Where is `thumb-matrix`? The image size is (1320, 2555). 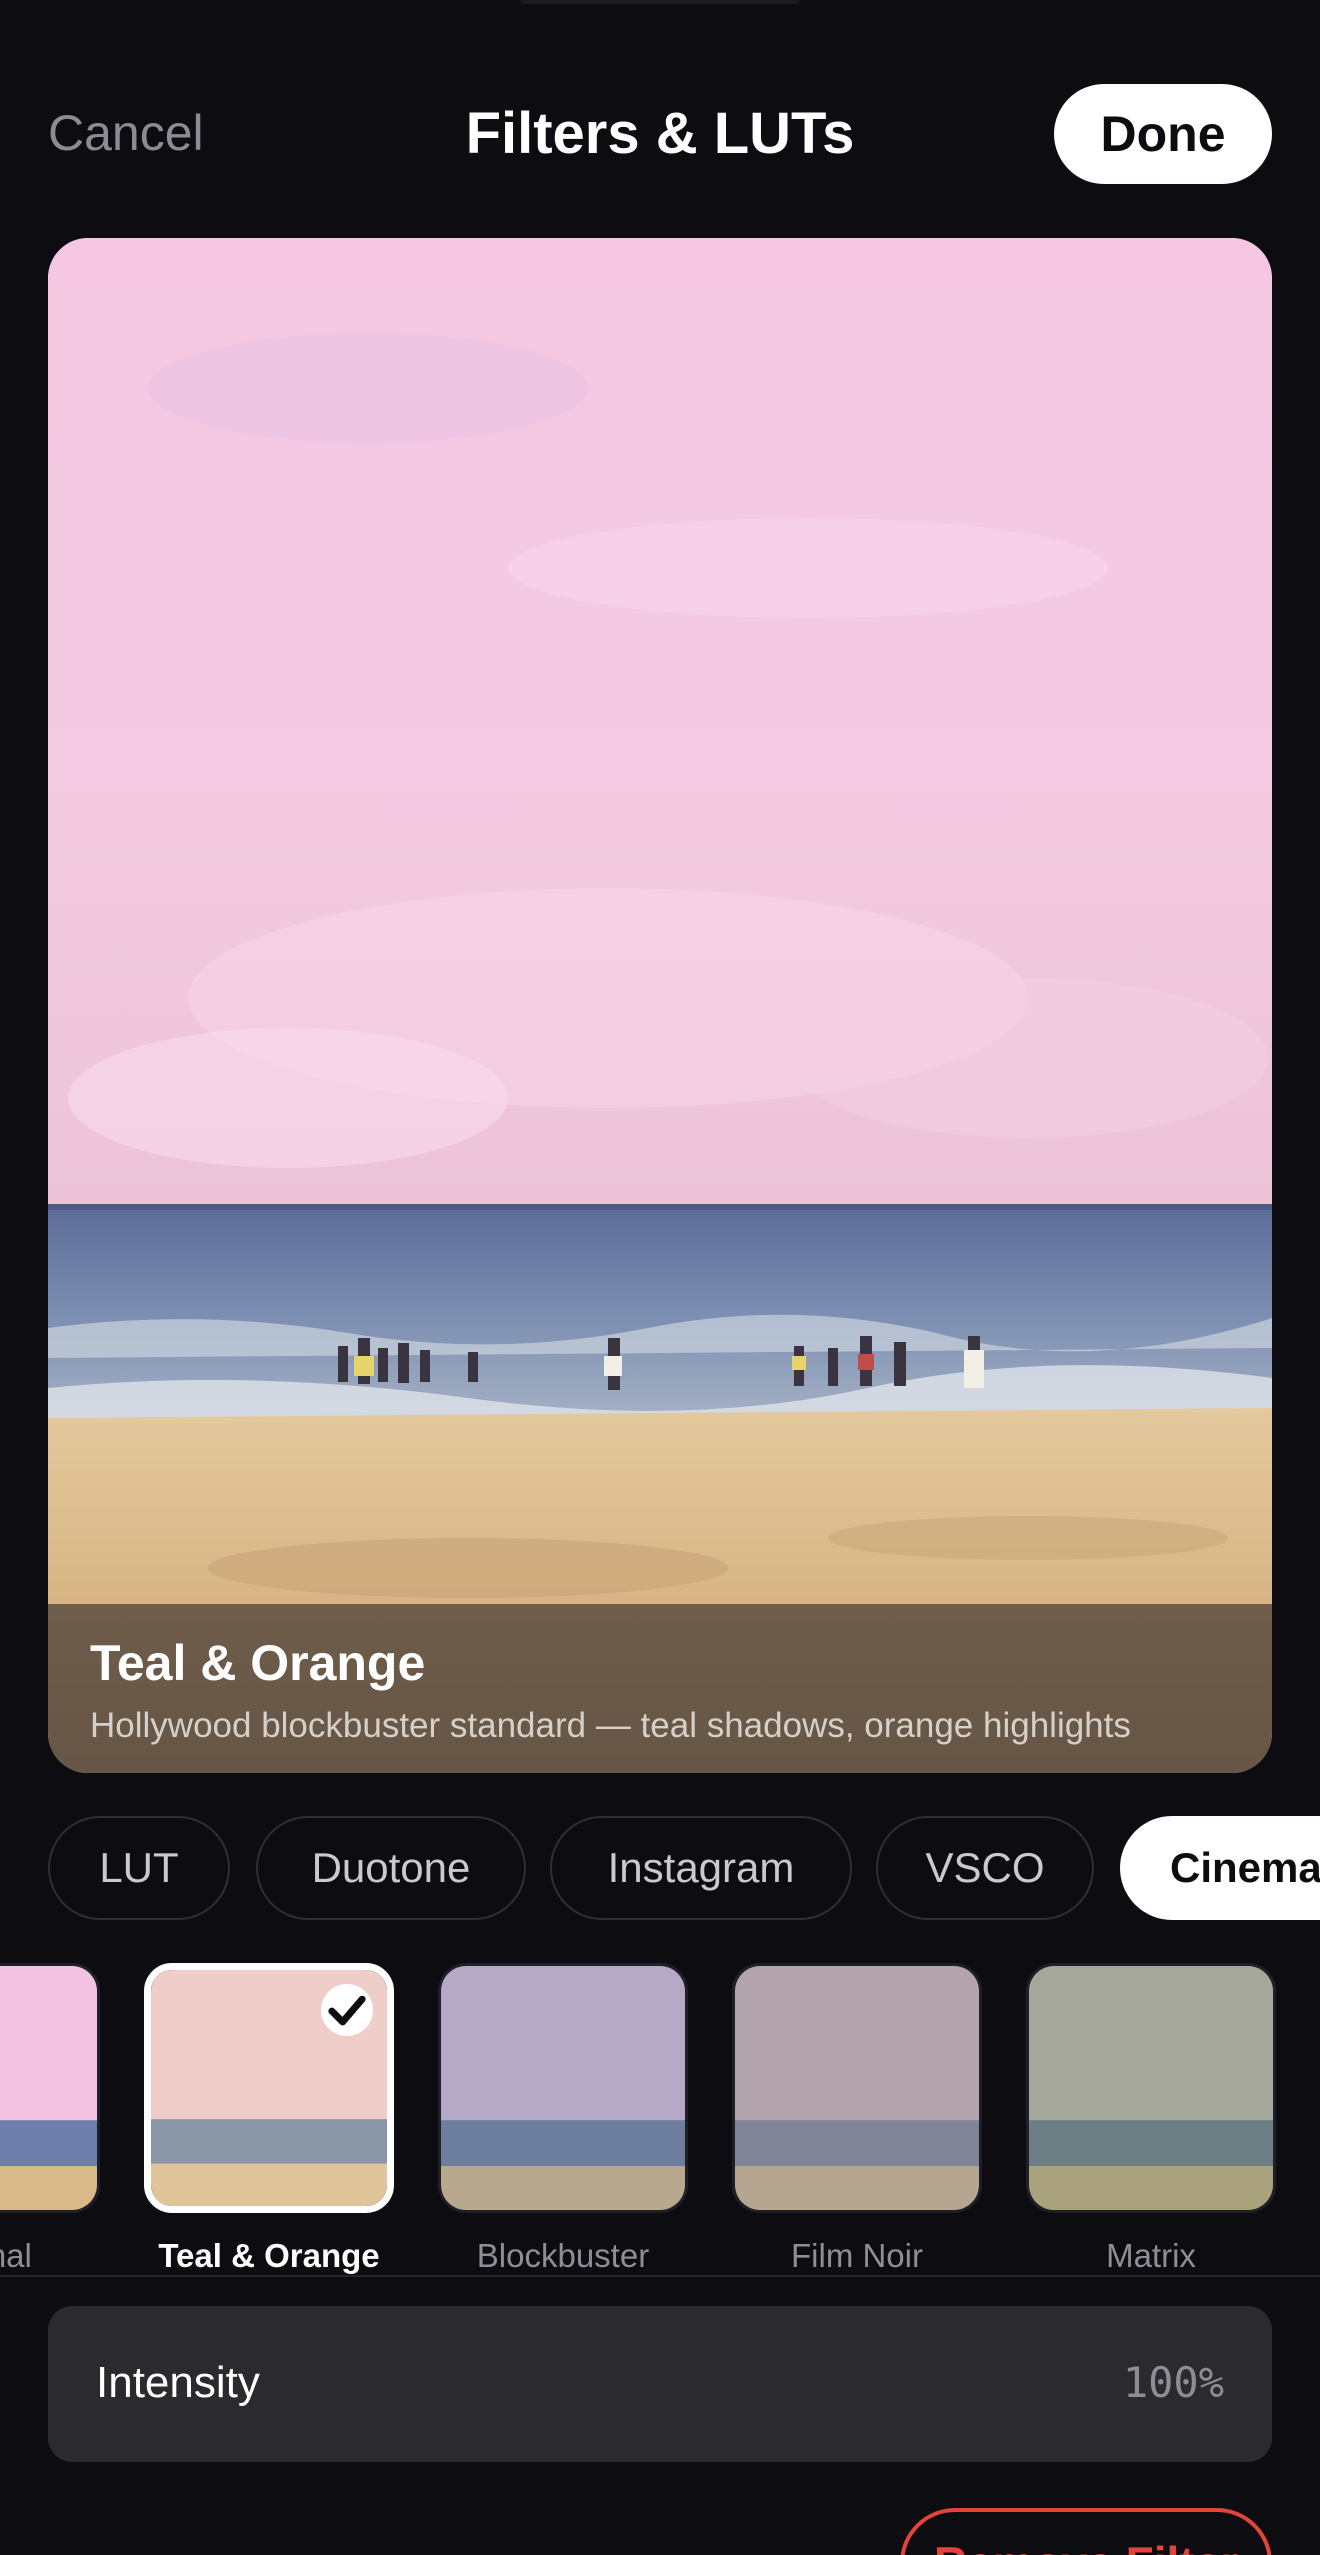
thumb-matrix is located at coordinates (1151, 2088).